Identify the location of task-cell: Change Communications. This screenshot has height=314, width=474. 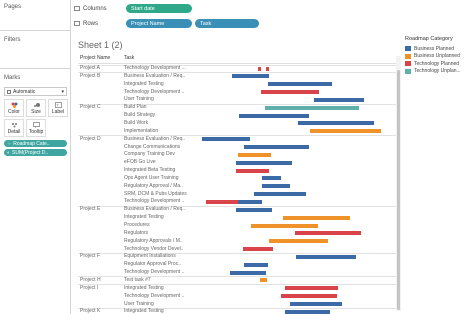
(162, 147).